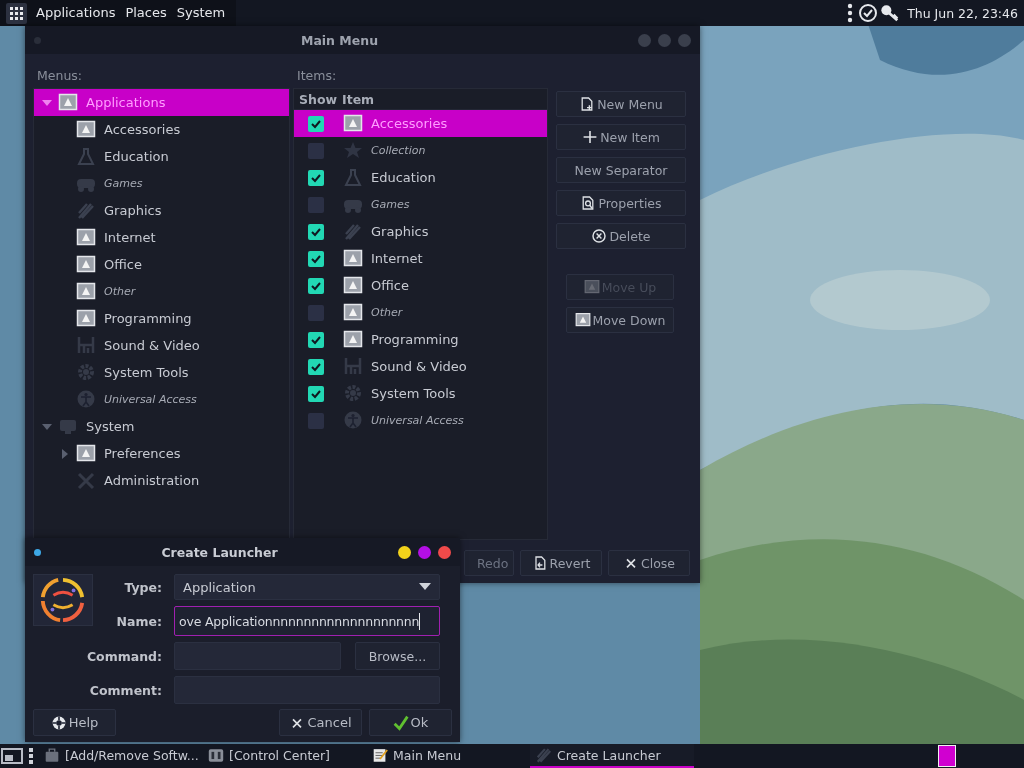 The width and height of the screenshot is (1024, 768). What do you see at coordinates (307, 621) in the screenshot?
I see `name-field: ove Applicationnnnnnnnnnnnnnnnnnnn` at bounding box center [307, 621].